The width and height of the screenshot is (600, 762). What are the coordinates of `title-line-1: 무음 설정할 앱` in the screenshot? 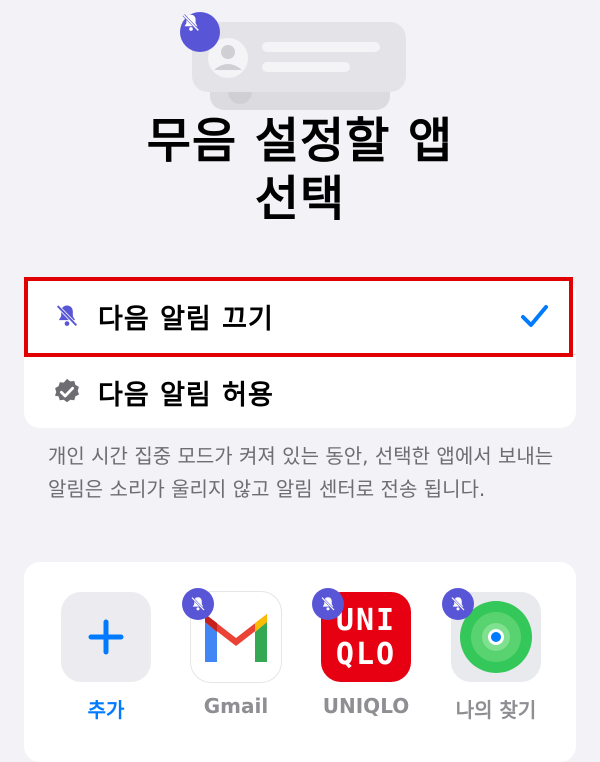 It's located at (300, 141).